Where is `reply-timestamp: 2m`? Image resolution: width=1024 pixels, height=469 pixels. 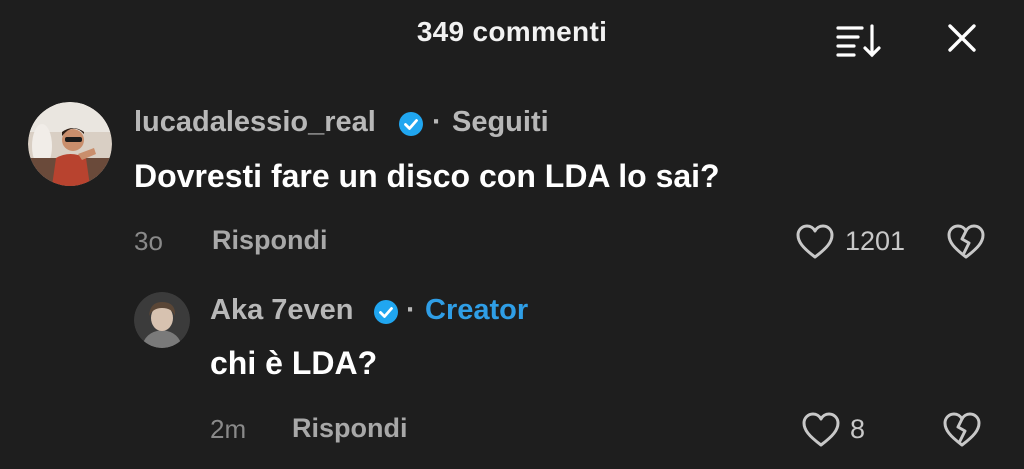 reply-timestamp: 2m is located at coordinates (228, 429).